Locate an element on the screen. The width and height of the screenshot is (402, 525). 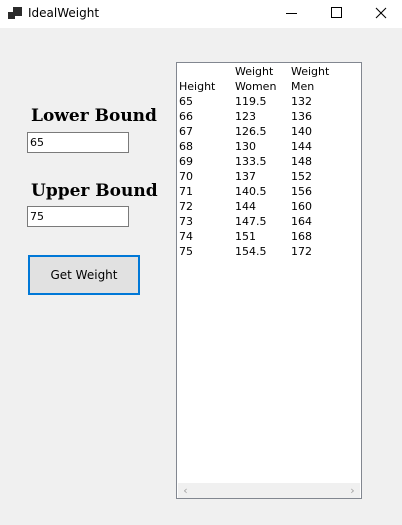
get-weight-button: Get Weight is located at coordinates (84, 275).